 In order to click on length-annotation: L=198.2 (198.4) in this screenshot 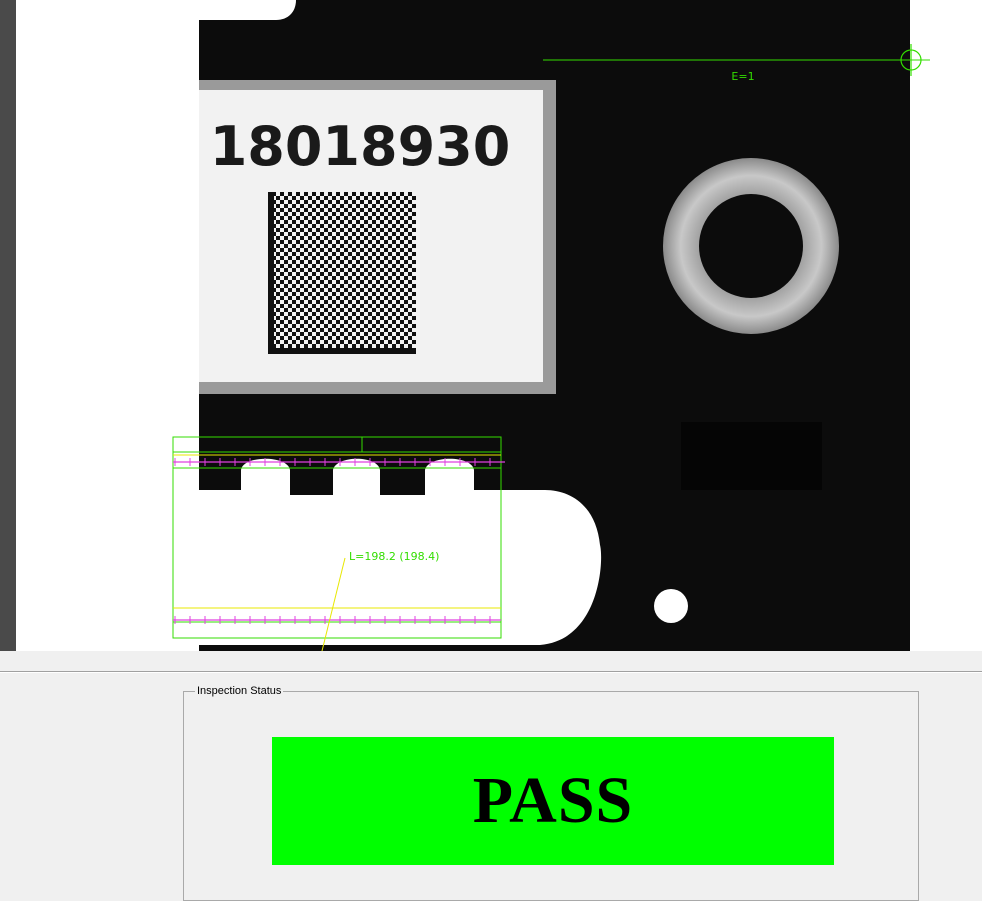, I will do `click(394, 556)`.